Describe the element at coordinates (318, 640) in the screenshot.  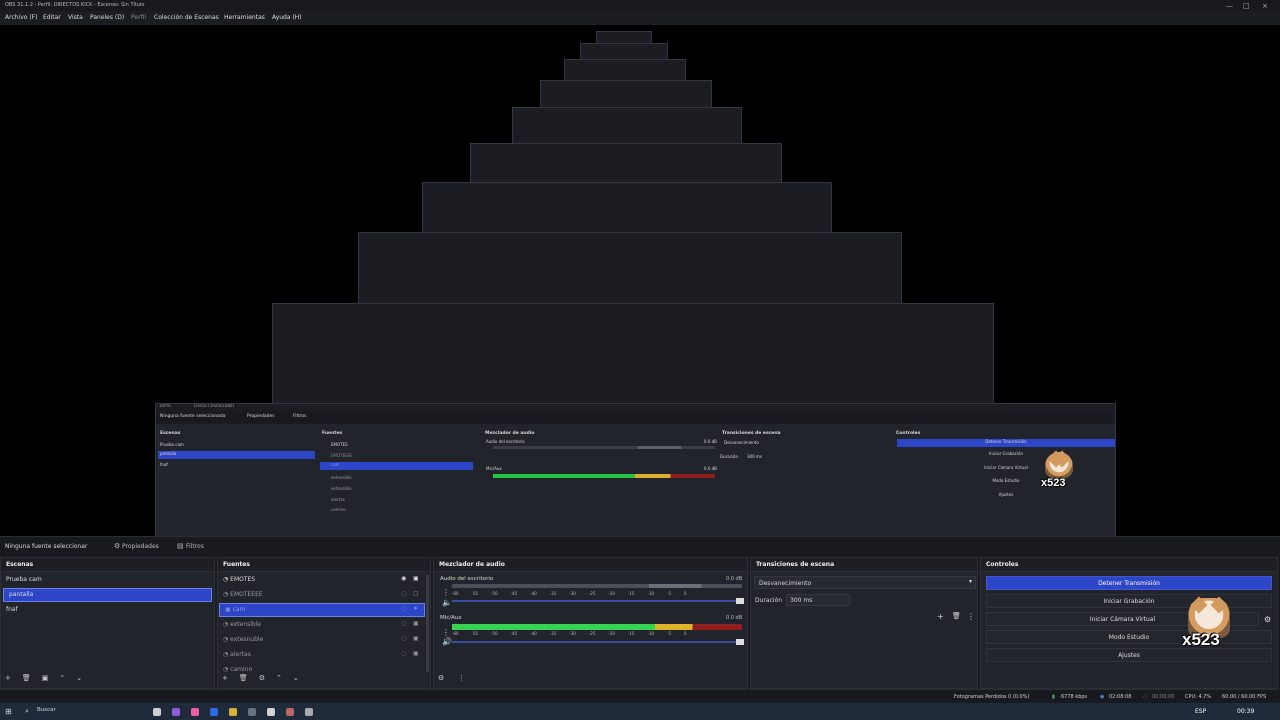
I see `source-item-extesnuble: ◔ extesnuble ◌ ▣` at that location.